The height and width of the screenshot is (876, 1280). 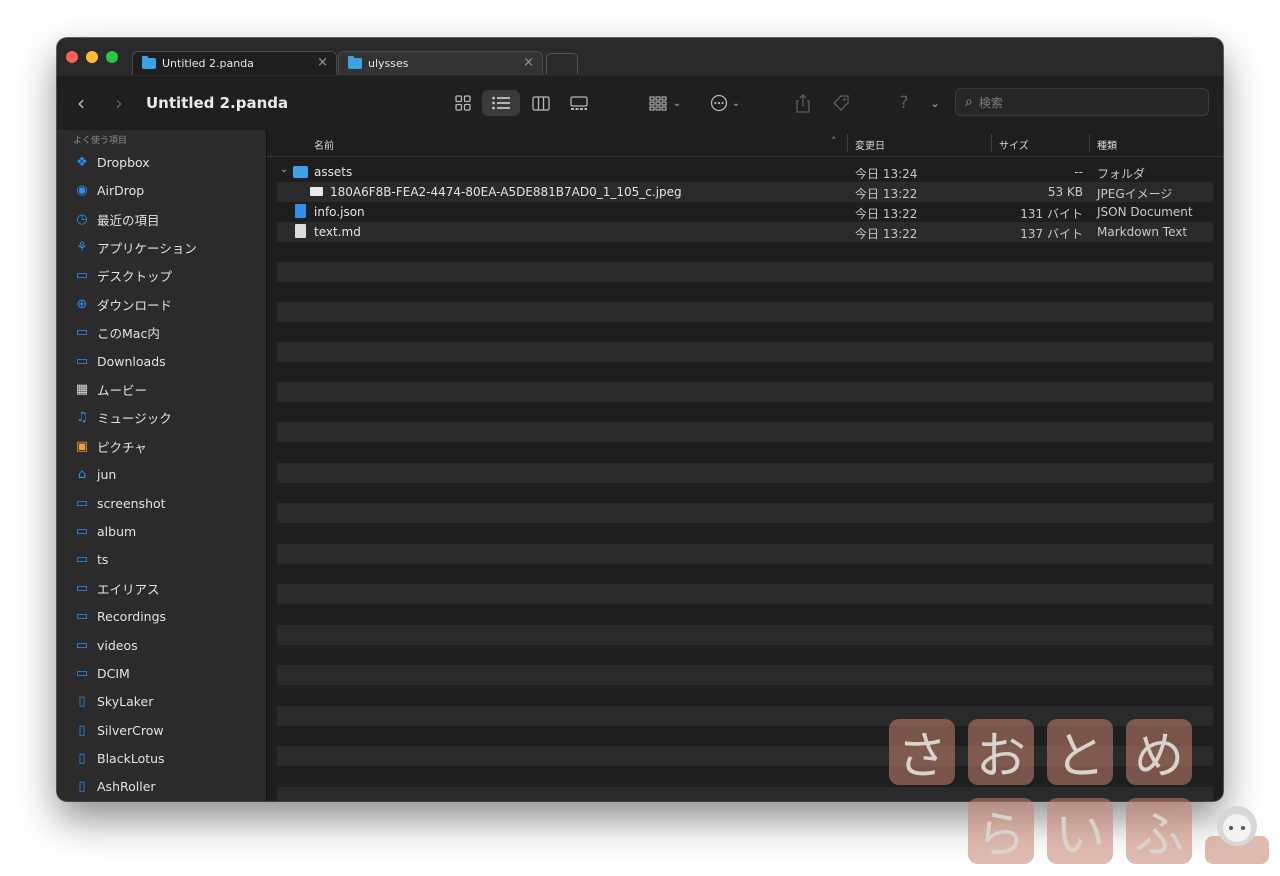 I want to click on search-field: ⌕ 検索, so click(x=1082, y=102).